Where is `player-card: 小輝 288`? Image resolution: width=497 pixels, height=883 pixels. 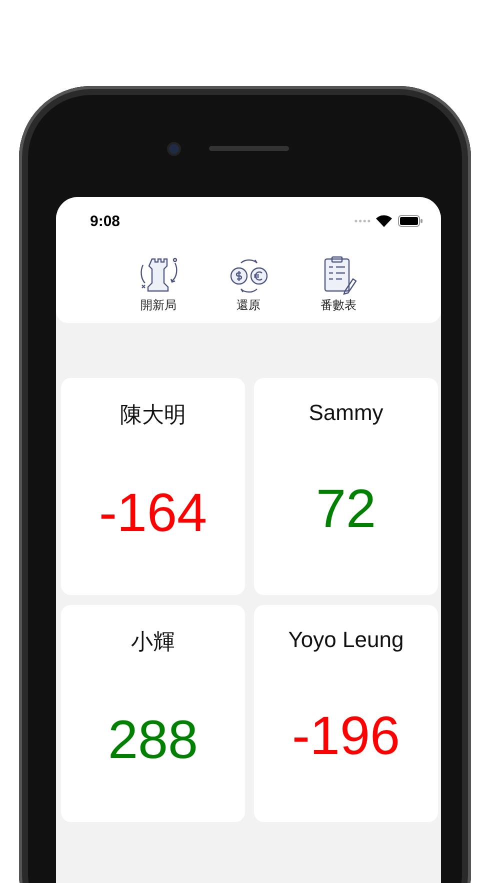 player-card: 小輝 288 is located at coordinates (153, 713).